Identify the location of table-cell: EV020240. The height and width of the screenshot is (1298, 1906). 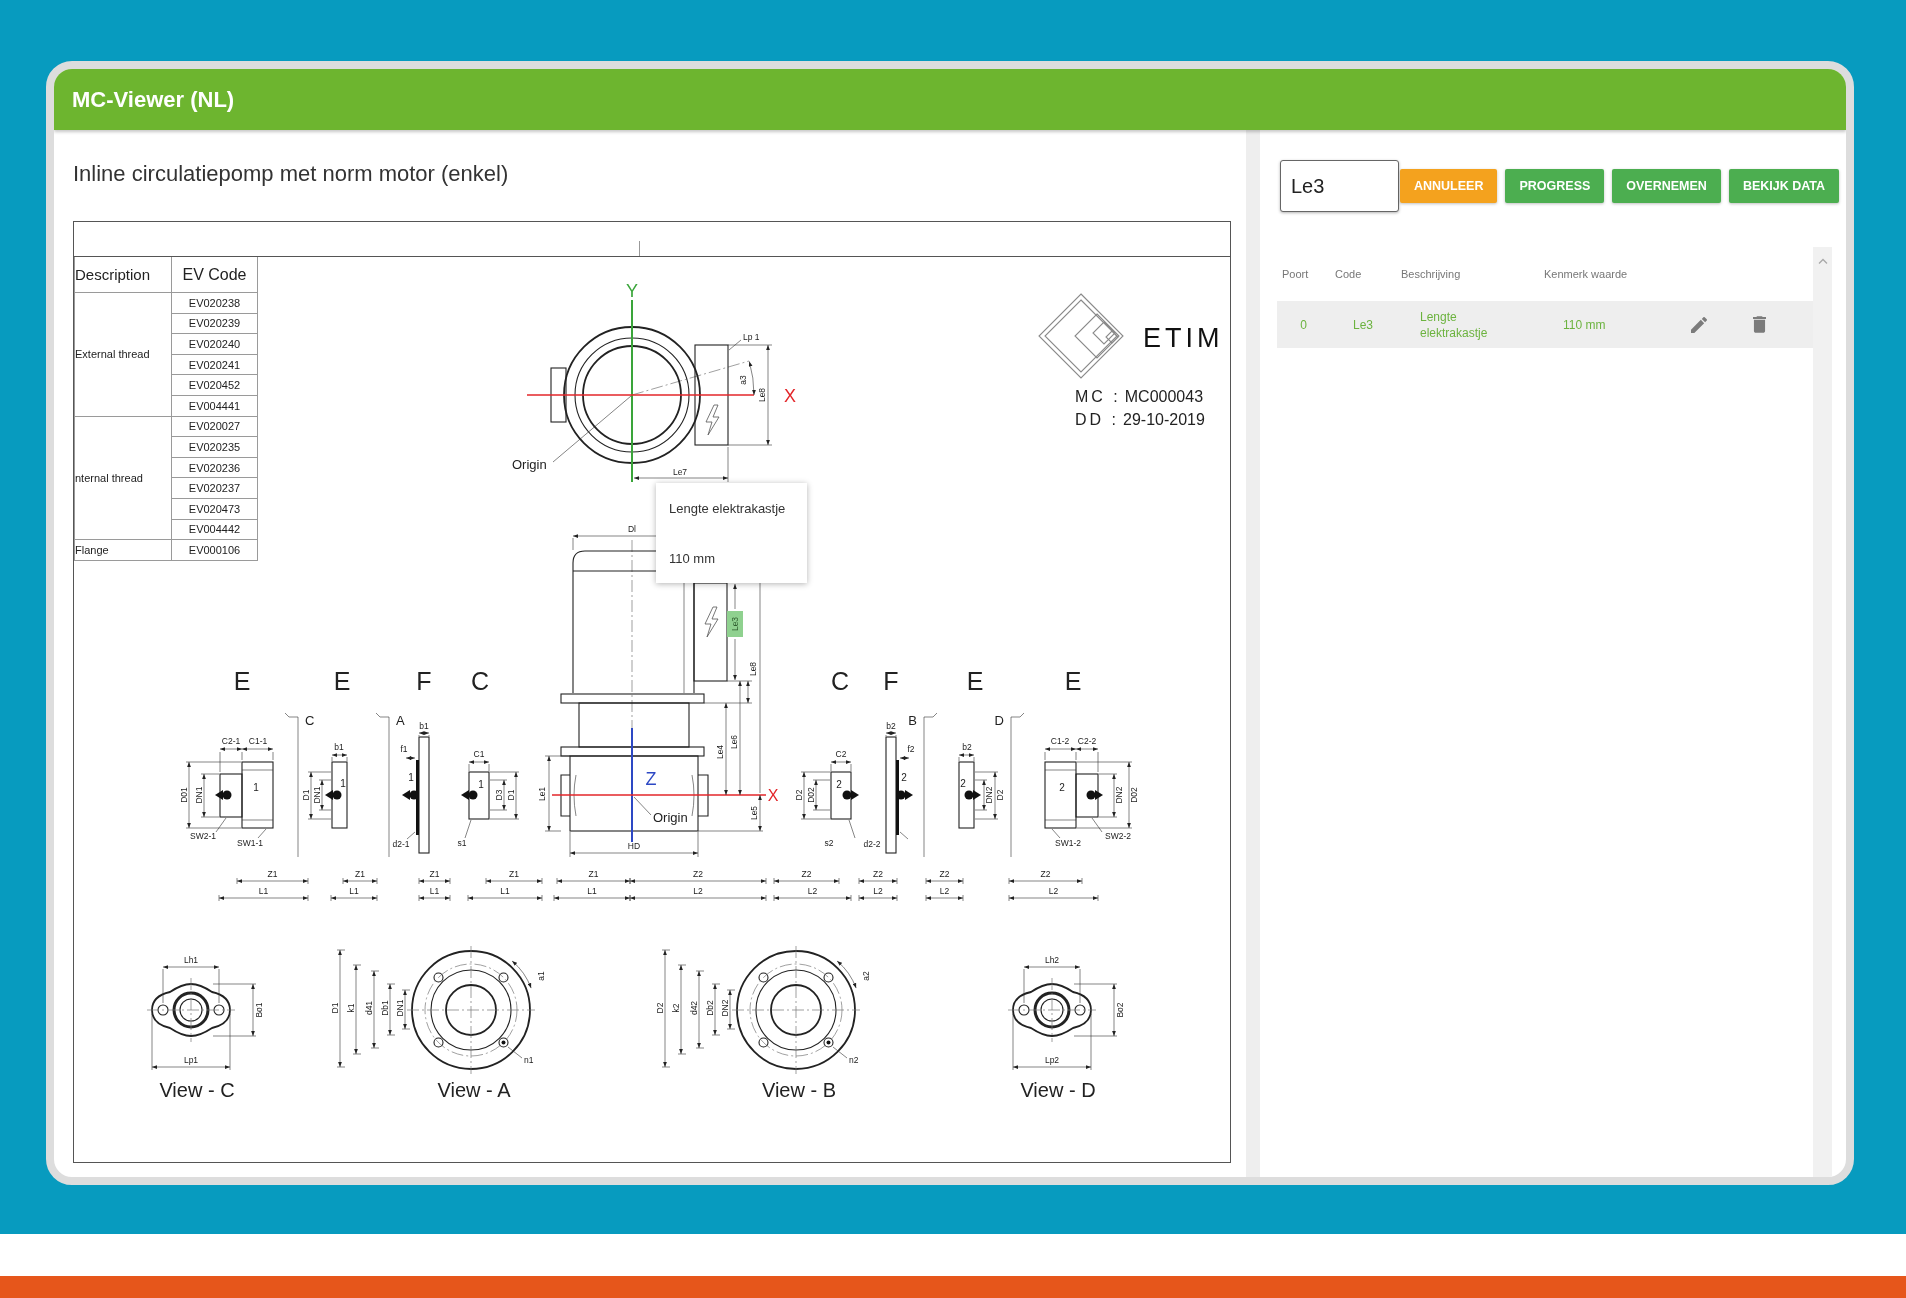
(214, 344).